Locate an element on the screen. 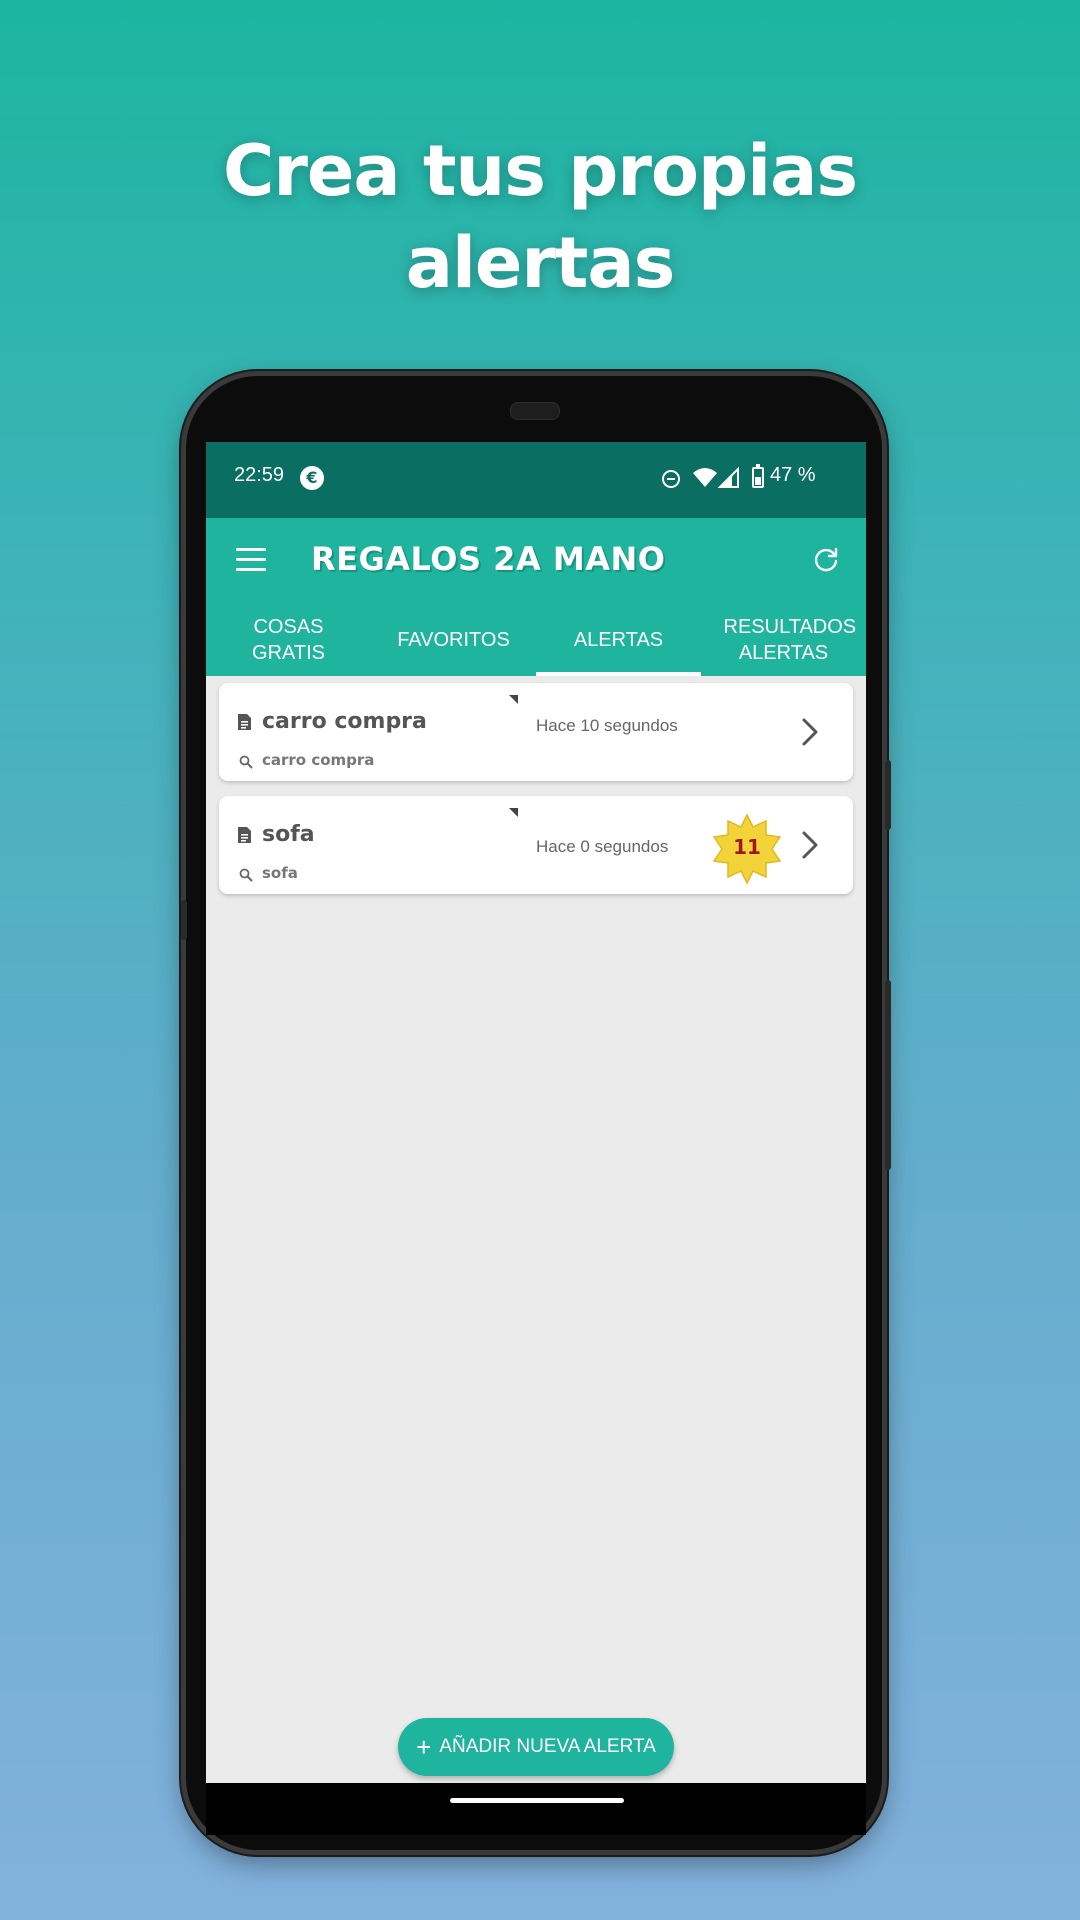 This screenshot has width=1080, height=1920. app-bar: REGALOS 2A MANO is located at coordinates (536, 561).